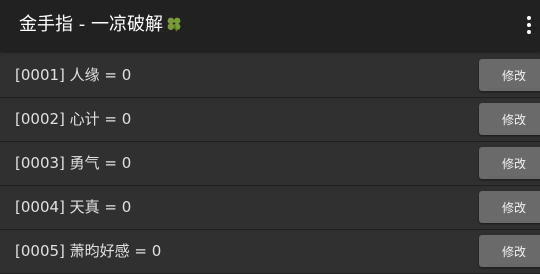 The height and width of the screenshot is (274, 540). I want to click on app-title: 金手指 - 一凉破解, so click(91, 24).